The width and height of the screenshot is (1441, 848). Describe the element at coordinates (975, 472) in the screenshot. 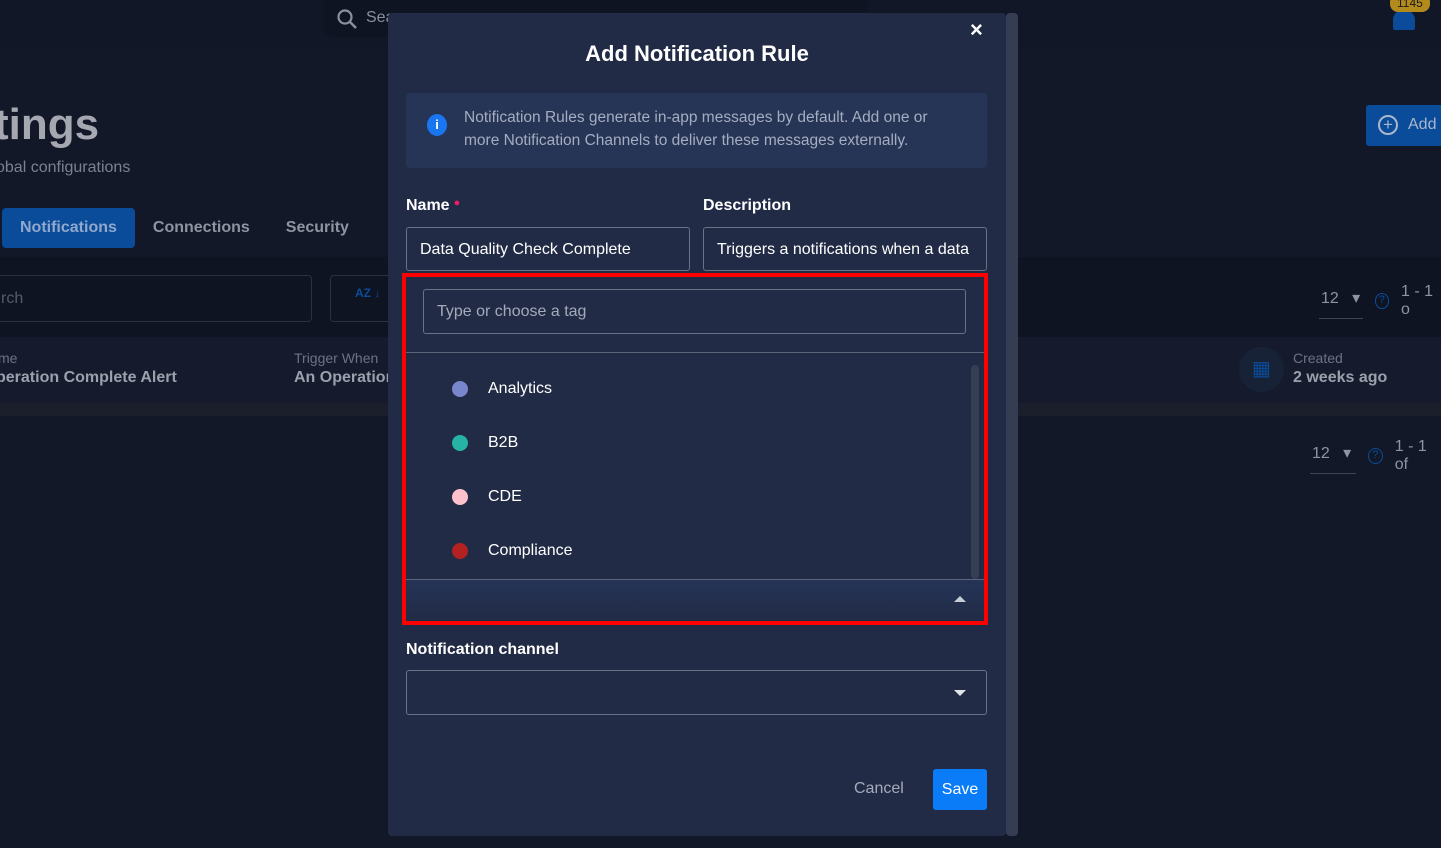

I see `dropdown-scrollbar` at that location.